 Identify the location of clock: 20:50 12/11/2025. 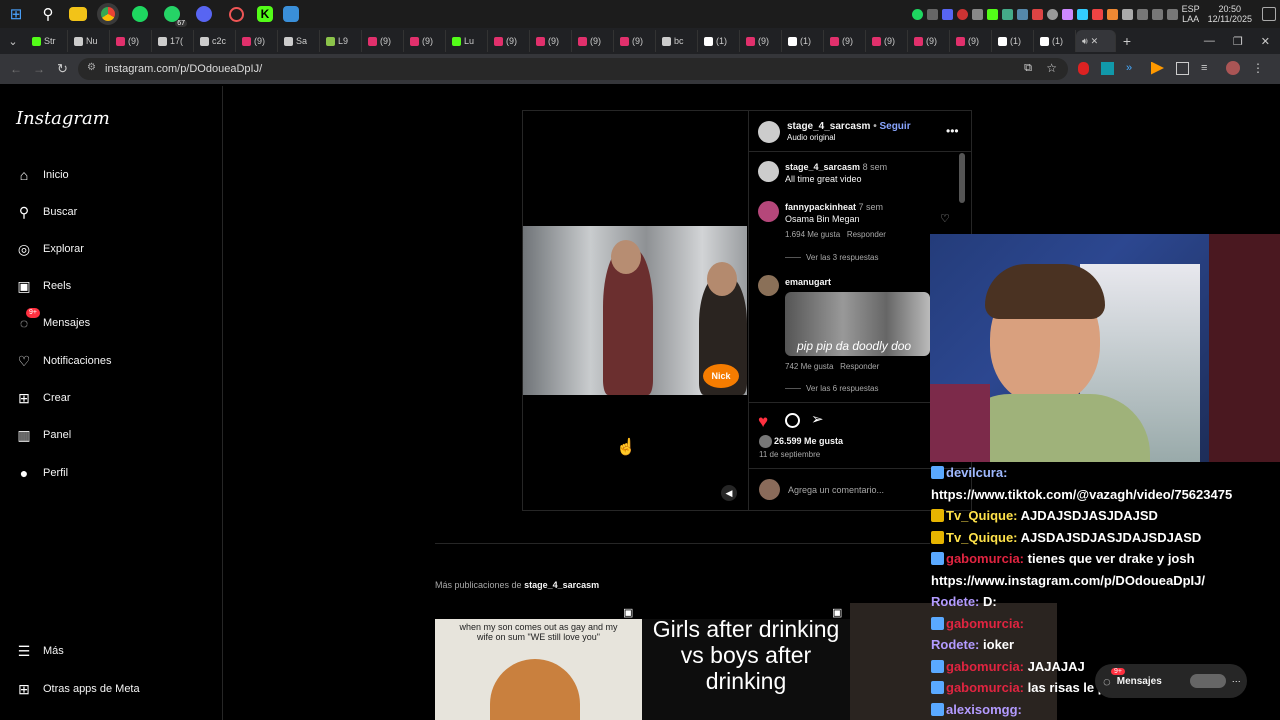
(1230, 14).